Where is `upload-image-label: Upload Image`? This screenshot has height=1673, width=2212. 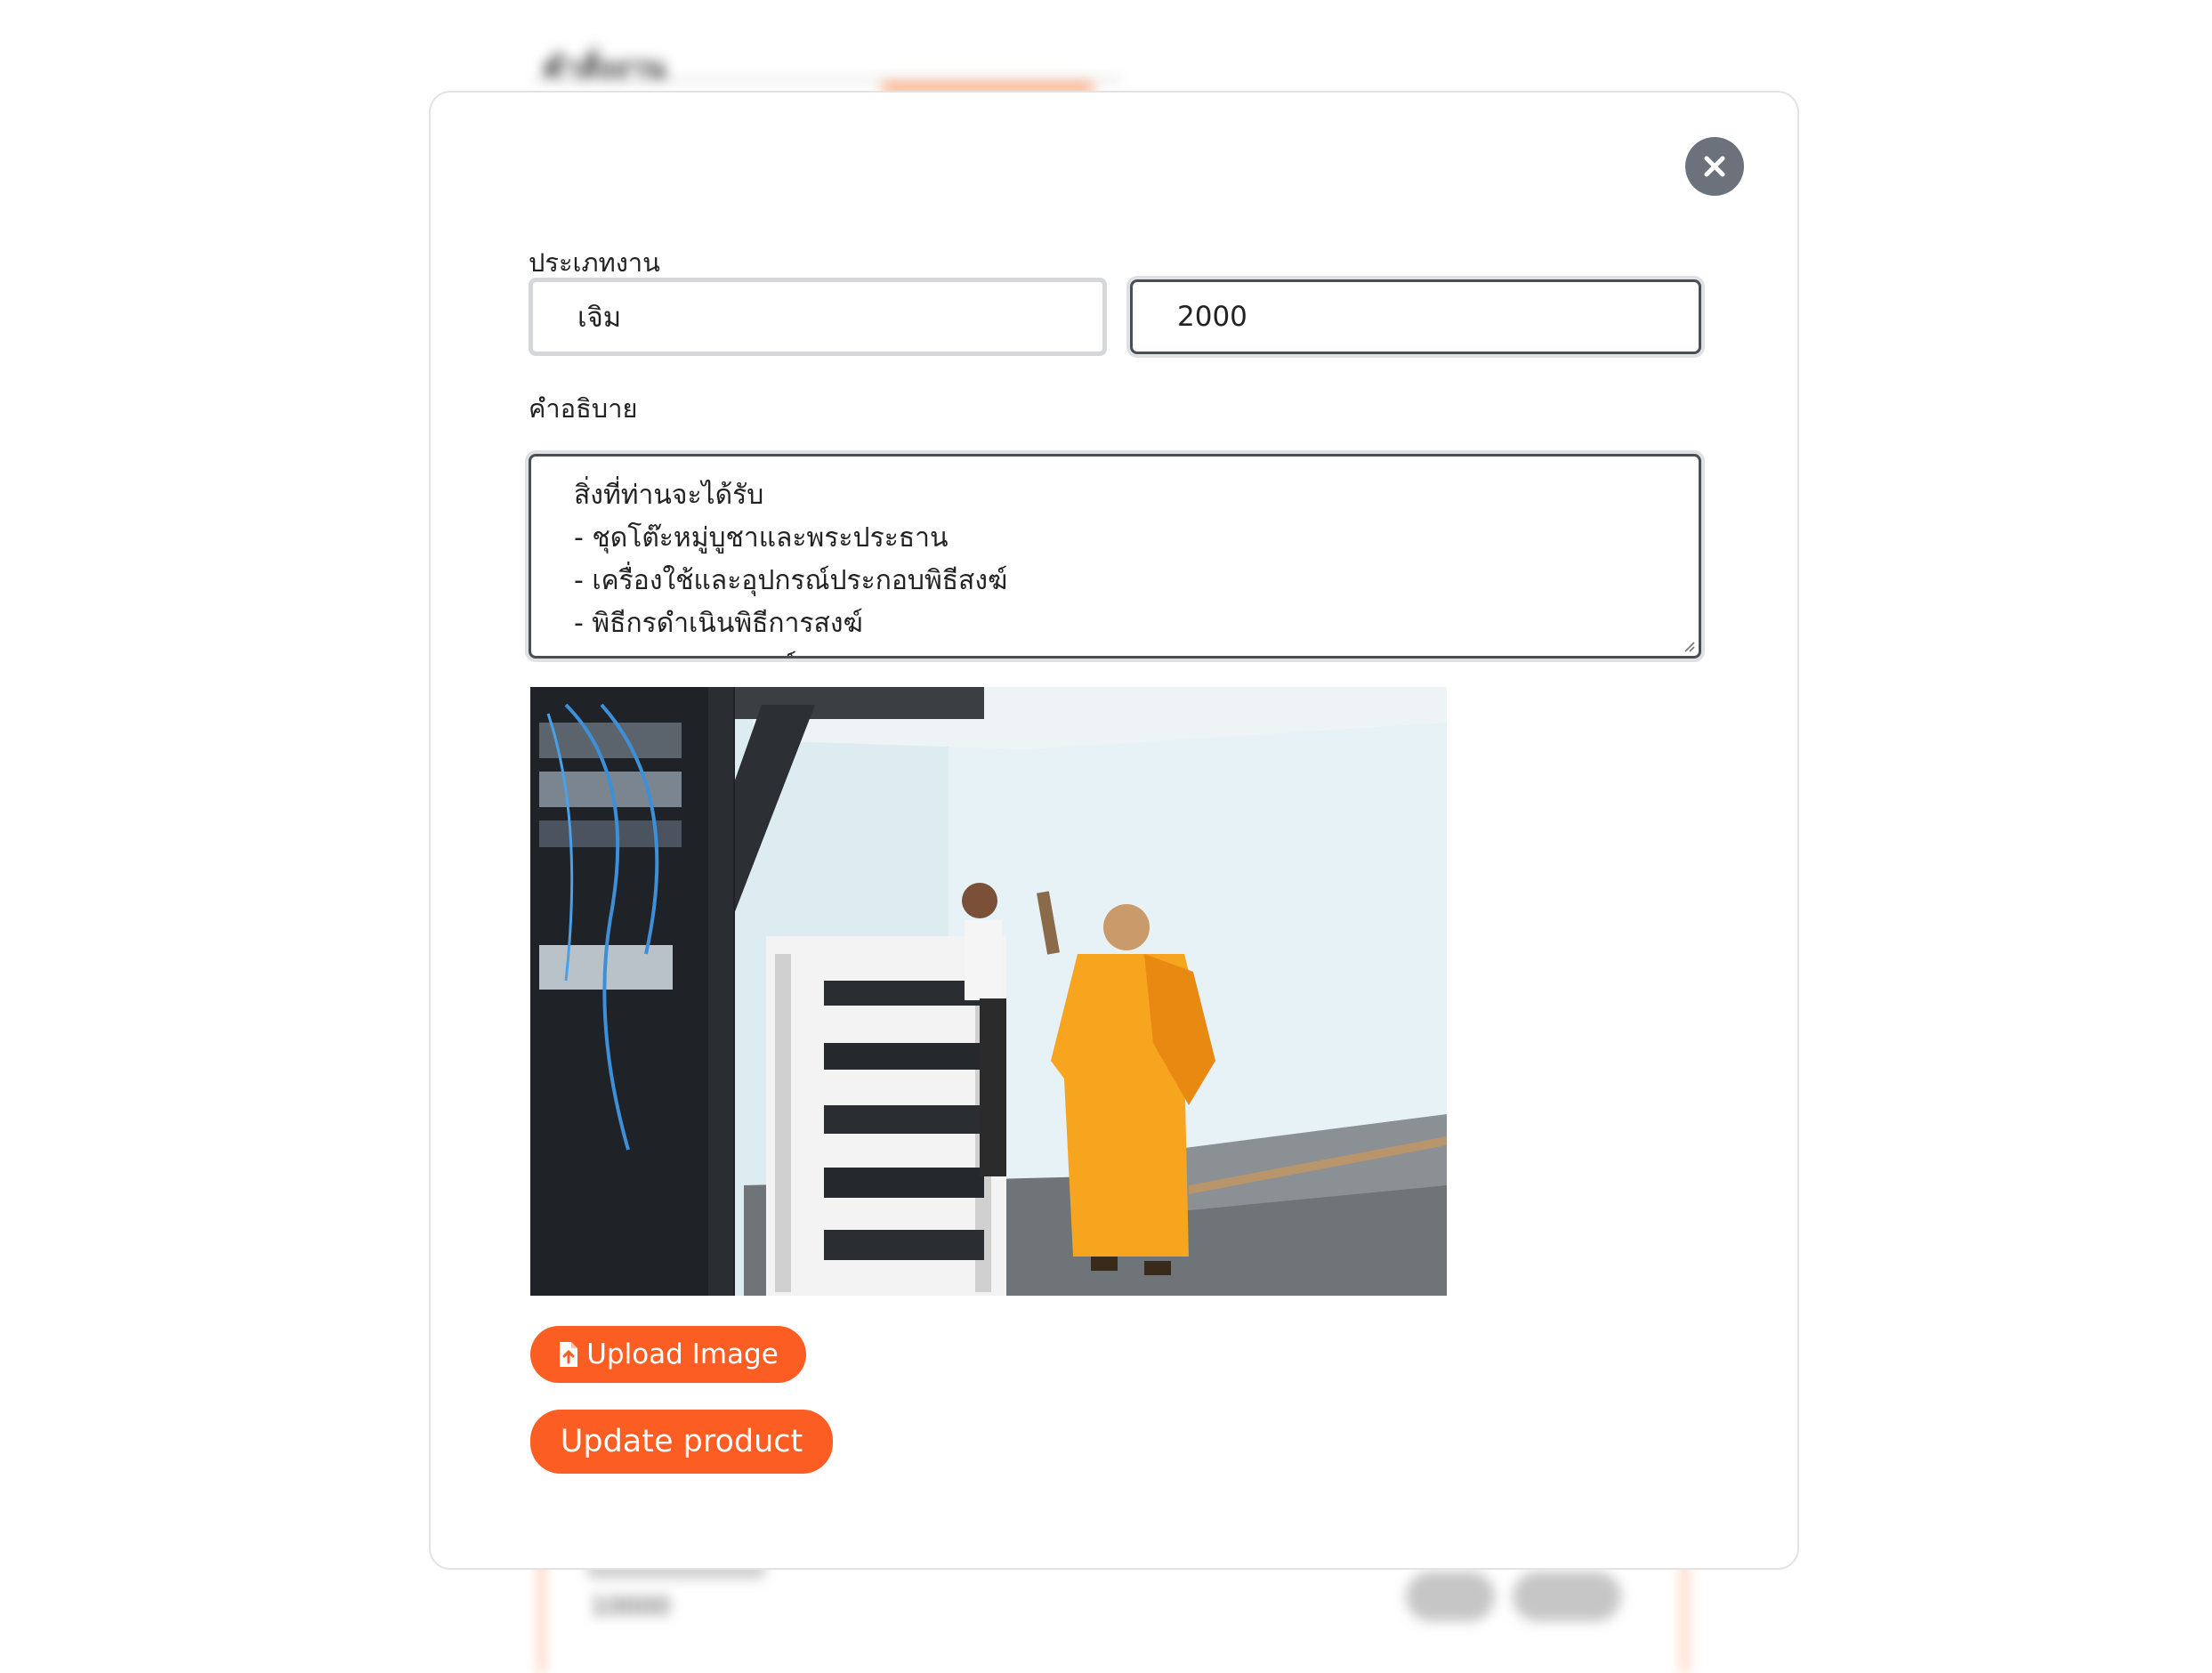 upload-image-label: Upload Image is located at coordinates (683, 1354).